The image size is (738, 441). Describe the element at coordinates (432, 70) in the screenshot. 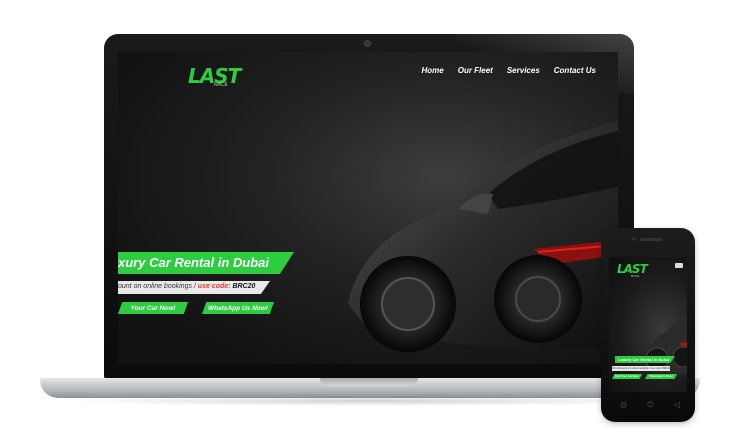

I see `nav-home: Home` at that location.